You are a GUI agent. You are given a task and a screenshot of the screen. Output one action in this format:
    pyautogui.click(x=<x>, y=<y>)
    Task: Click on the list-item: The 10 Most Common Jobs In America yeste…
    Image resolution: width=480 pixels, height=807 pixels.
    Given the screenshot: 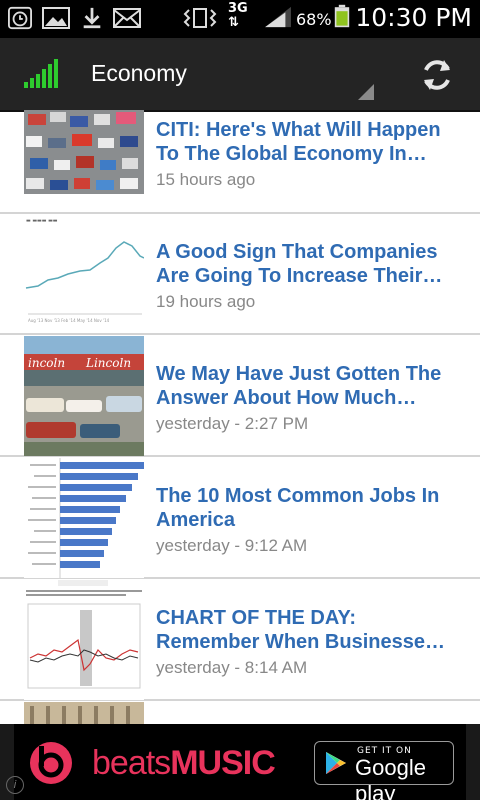 What is the action you would take?
    pyautogui.click(x=240, y=518)
    